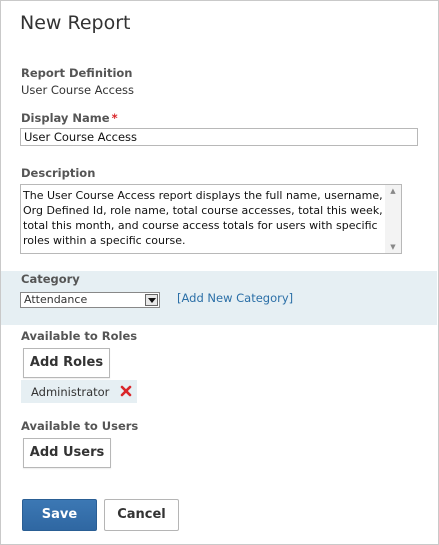 Image resolution: width=439 pixels, height=545 pixels. Describe the element at coordinates (90, 300) in the screenshot. I see `category-select: Attendance` at that location.